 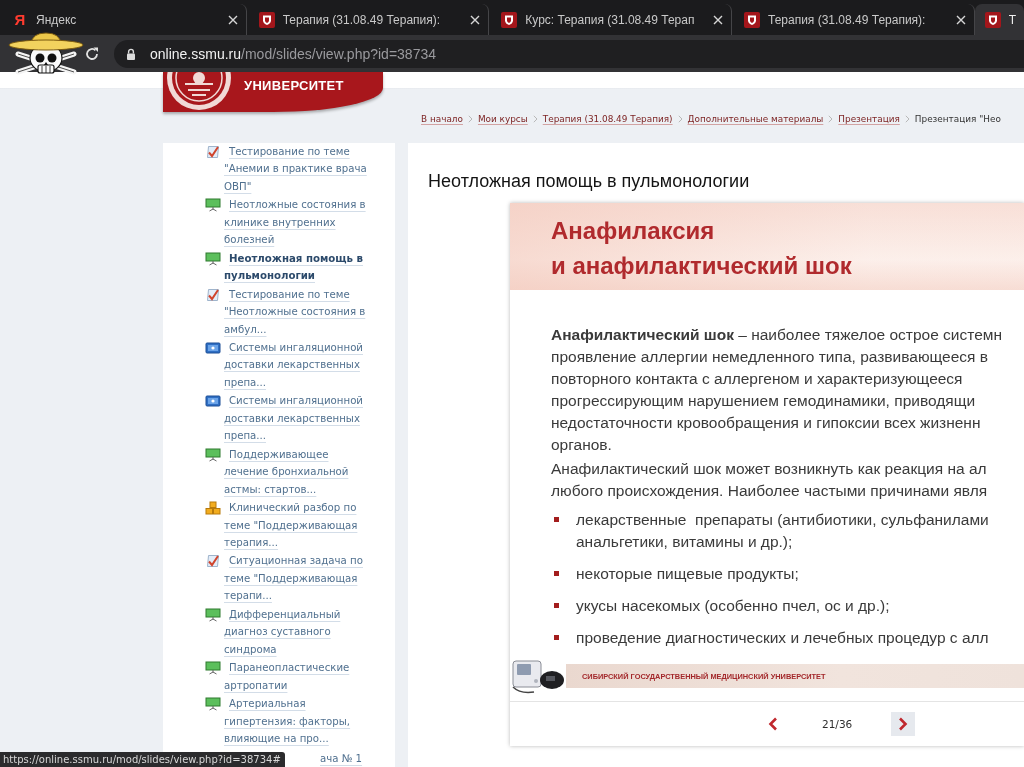 What do you see at coordinates (131, 53) in the screenshot?
I see `lock-icon` at bounding box center [131, 53].